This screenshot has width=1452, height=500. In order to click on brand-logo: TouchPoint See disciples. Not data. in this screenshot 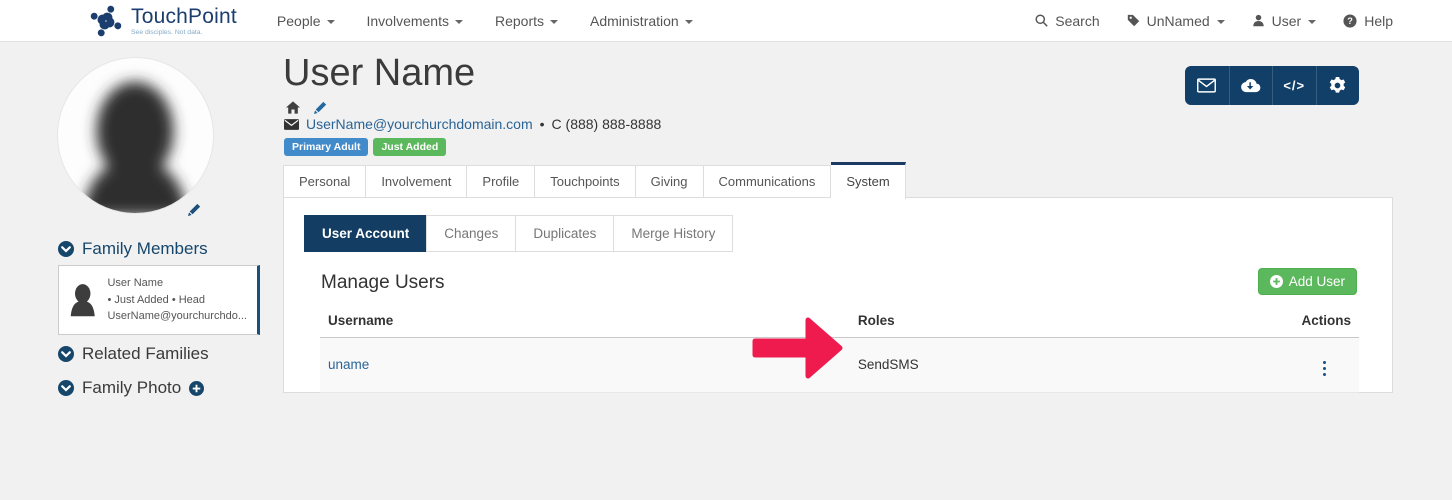, I will do `click(162, 21)`.